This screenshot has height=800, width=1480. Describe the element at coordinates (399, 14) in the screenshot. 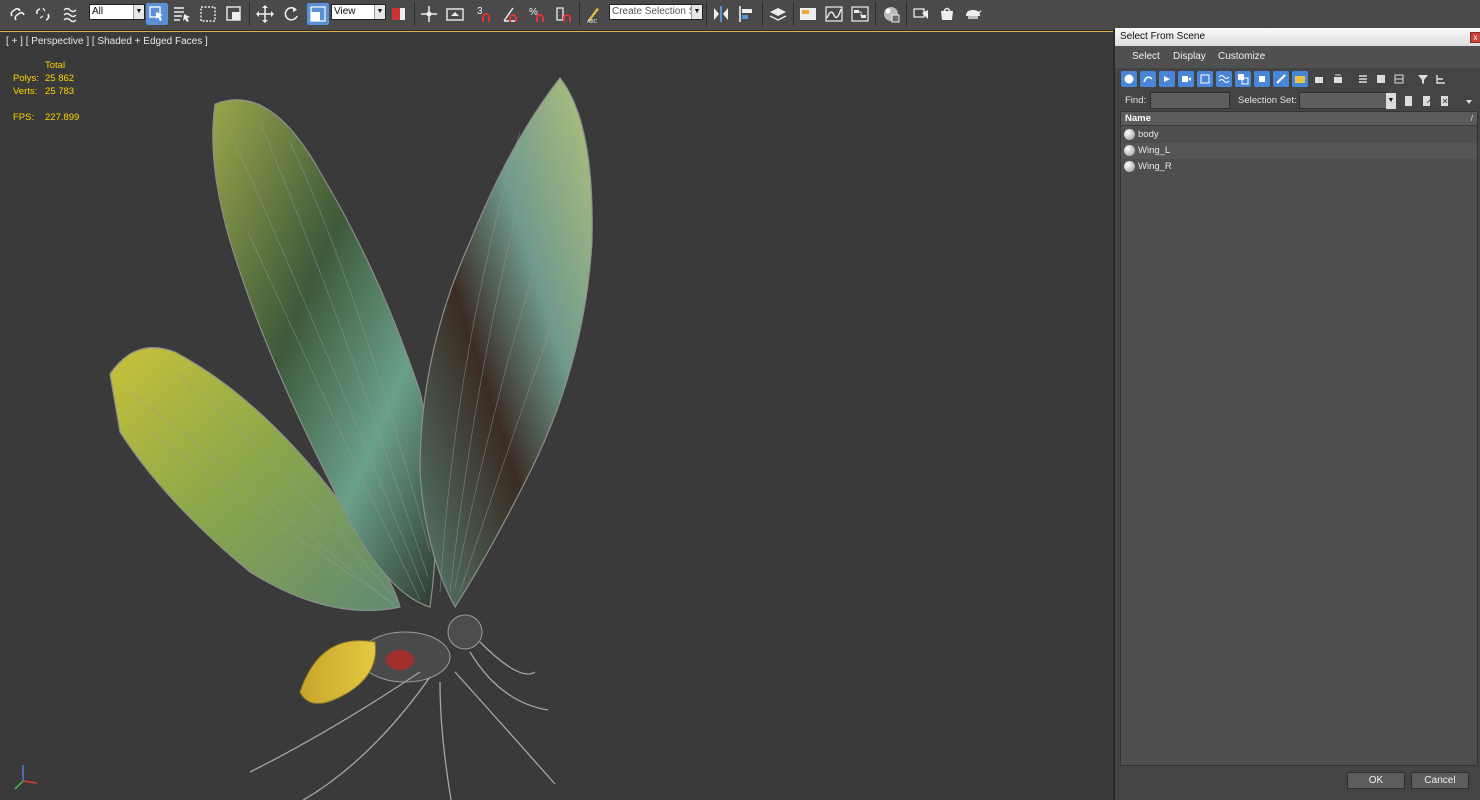

I see `pivot-center-icon` at that location.